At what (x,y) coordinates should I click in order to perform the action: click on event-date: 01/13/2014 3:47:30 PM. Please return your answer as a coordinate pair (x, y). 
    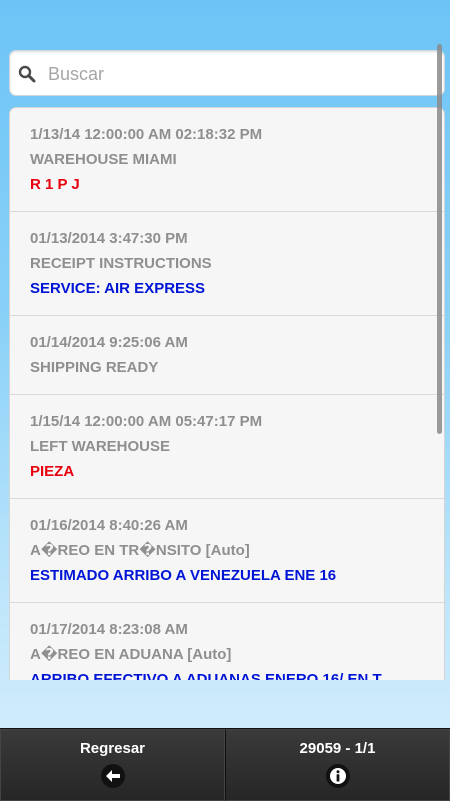
    Looking at the image, I should click on (109, 238).